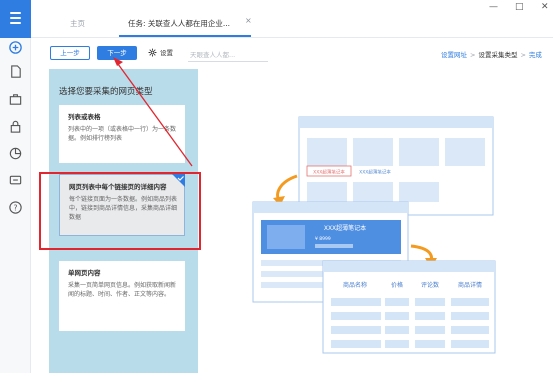 This screenshot has width=553, height=373. Describe the element at coordinates (15, 180) in the screenshot. I see `chat-icon` at that location.